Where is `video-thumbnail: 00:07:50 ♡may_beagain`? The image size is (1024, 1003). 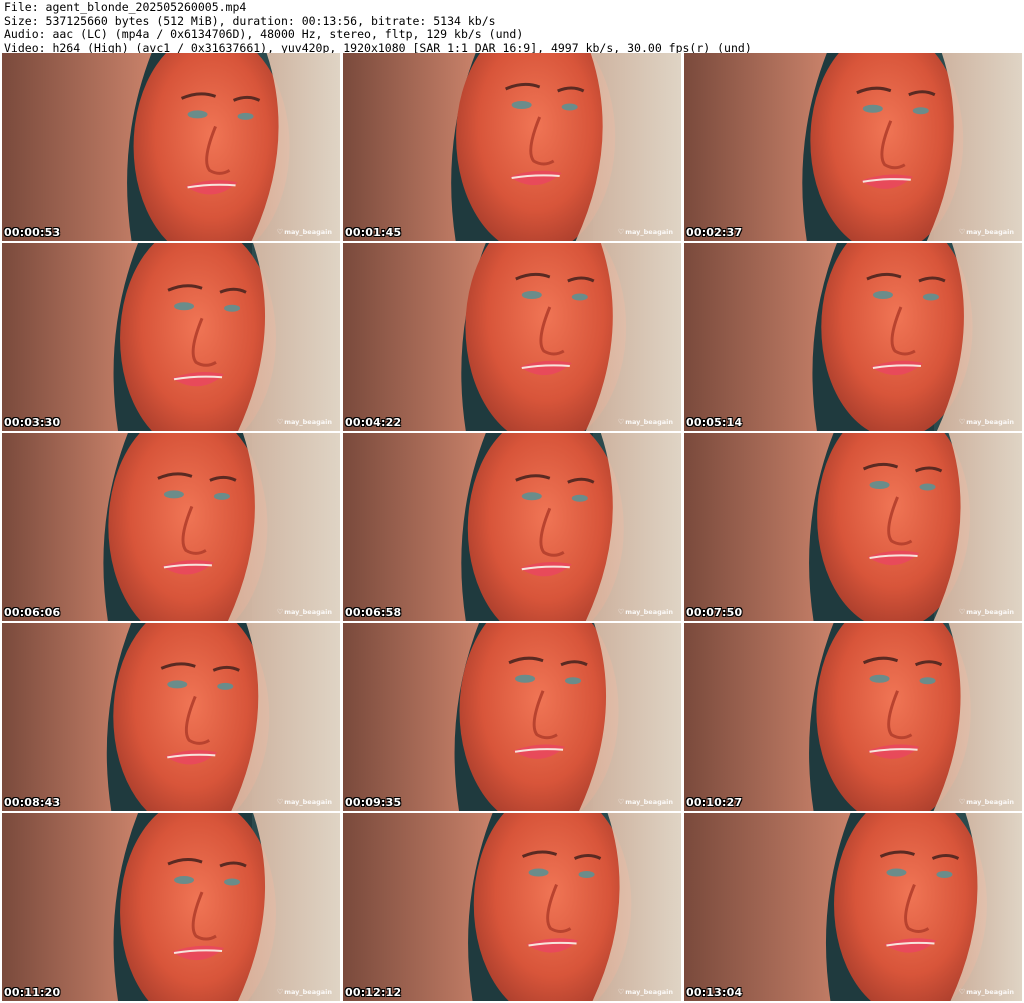
video-thumbnail: 00:07:50 ♡may_beagain is located at coordinates (853, 527).